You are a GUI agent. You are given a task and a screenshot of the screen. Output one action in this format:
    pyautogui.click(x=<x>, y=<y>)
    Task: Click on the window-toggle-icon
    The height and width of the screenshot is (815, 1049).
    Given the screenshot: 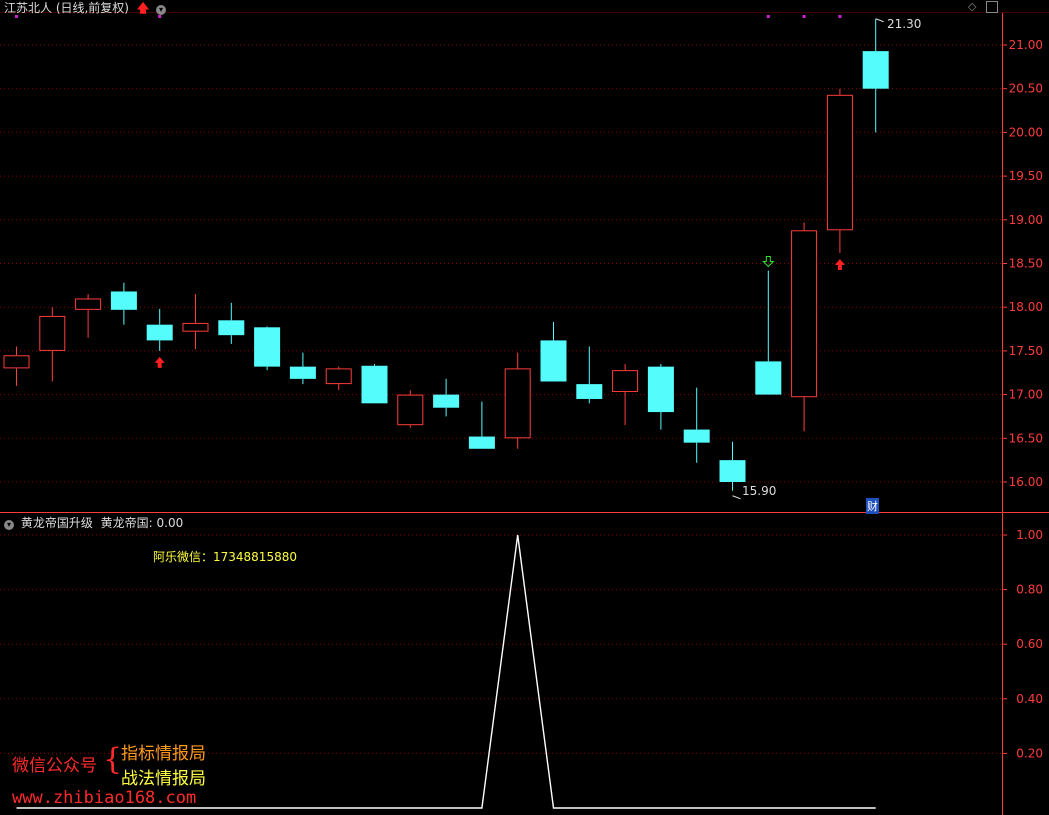 What is the action you would take?
    pyautogui.click(x=992, y=7)
    